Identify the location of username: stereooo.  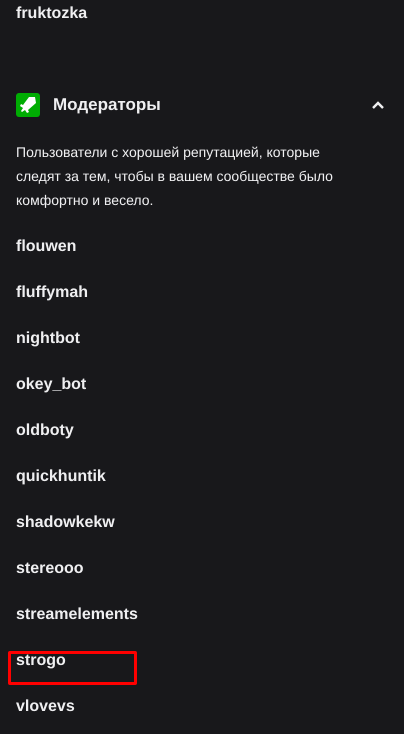
(50, 569).